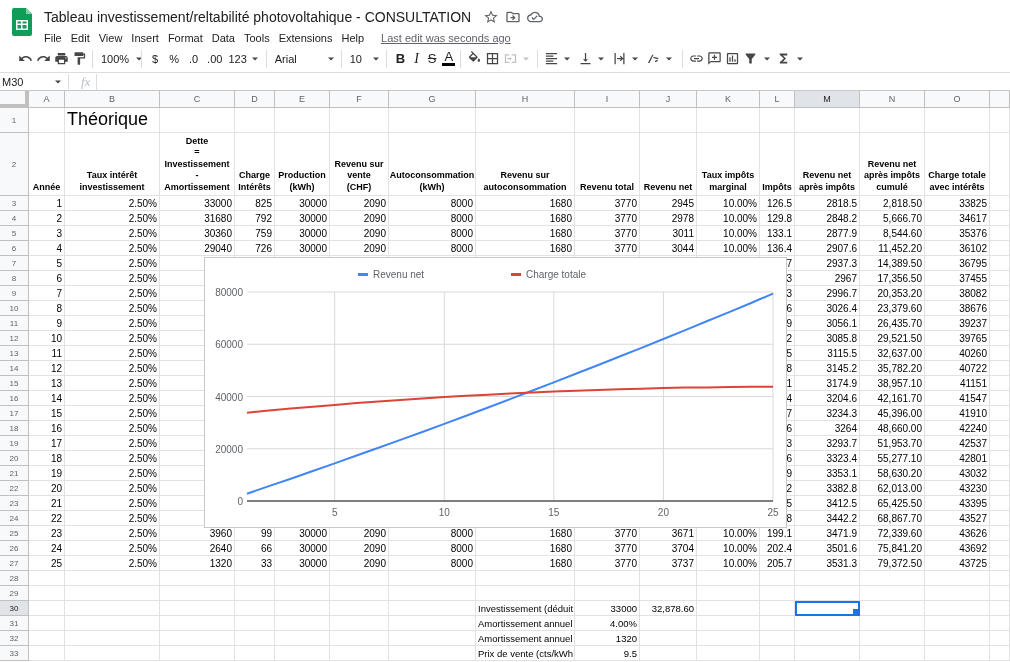 This screenshot has width=1010, height=662. I want to click on column-header: E, so click(302, 99).